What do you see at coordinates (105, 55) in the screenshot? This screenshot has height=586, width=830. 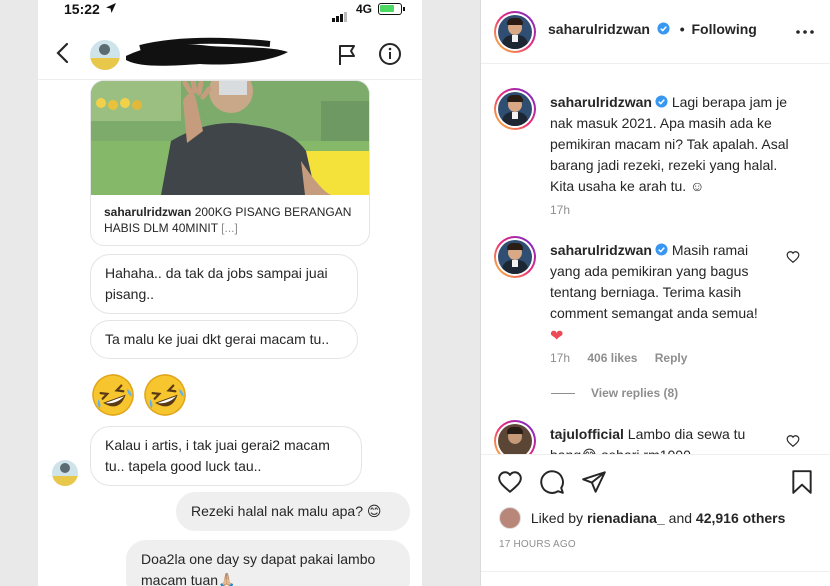 I see `contact-avatar` at bounding box center [105, 55].